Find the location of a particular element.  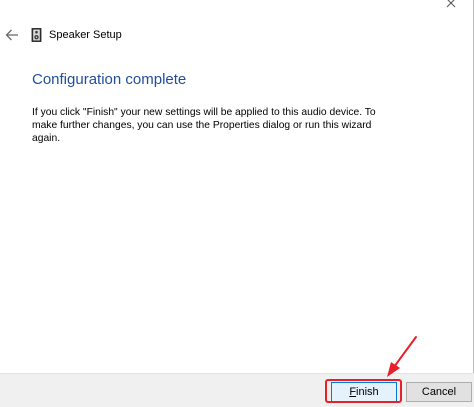

finish-label: inish is located at coordinates (367, 392).